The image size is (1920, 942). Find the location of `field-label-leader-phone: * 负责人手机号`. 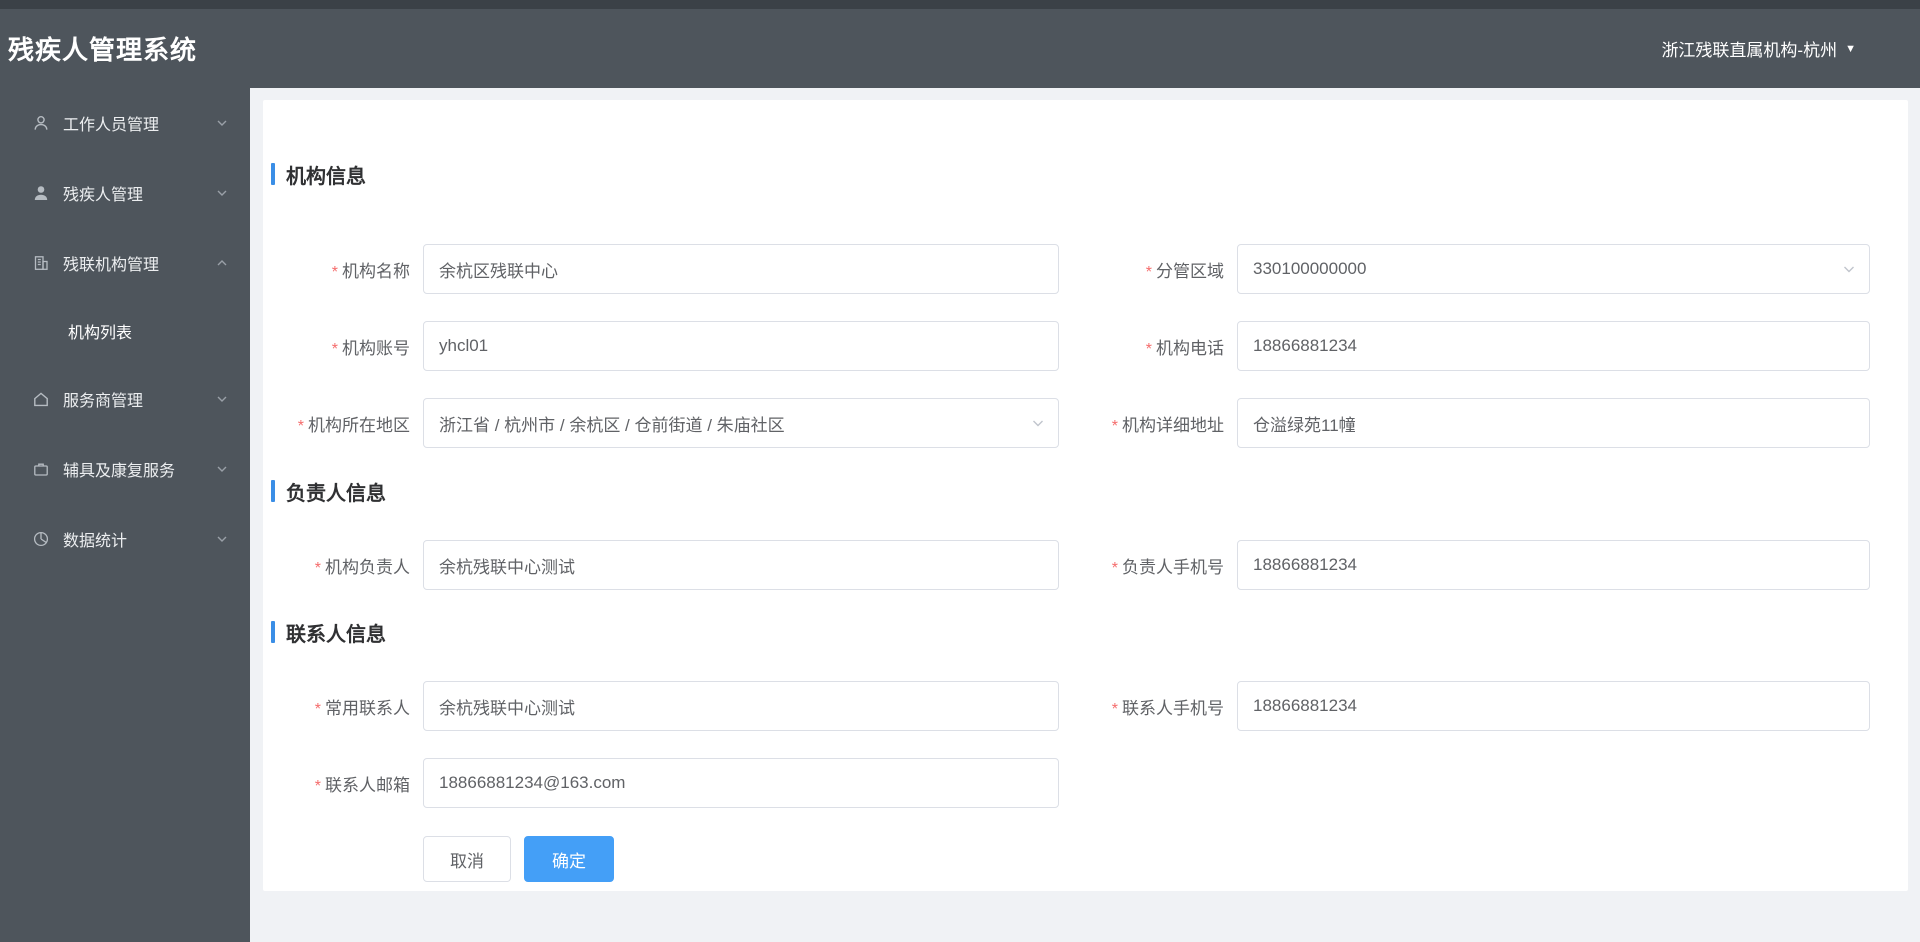

field-label-leader-phone: * 负责人手机号 is located at coordinates (1167, 567).